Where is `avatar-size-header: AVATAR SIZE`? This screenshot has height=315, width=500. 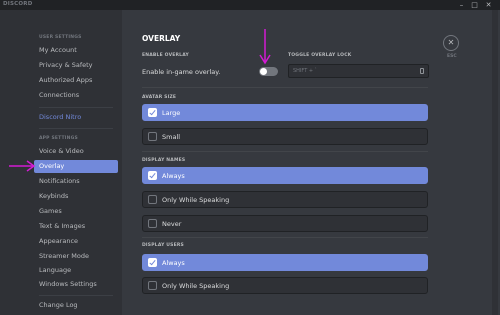
avatar-size-header: AVATAR SIZE is located at coordinates (159, 97).